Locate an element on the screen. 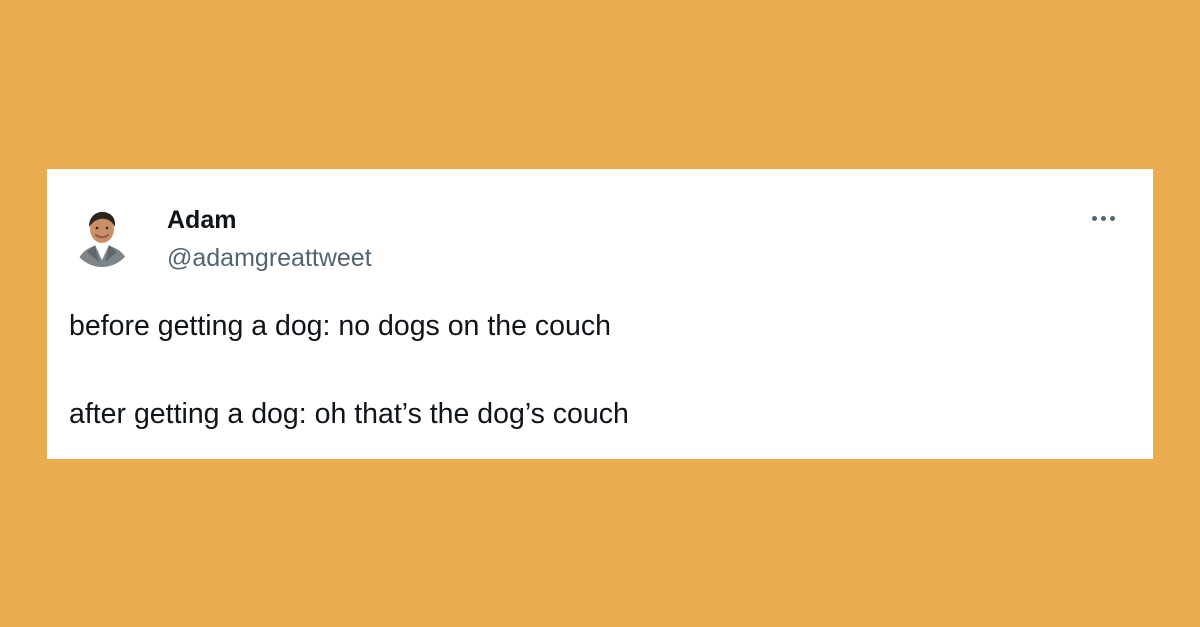 The width and height of the screenshot is (1200, 627). author-display-name: Adam is located at coordinates (201, 220).